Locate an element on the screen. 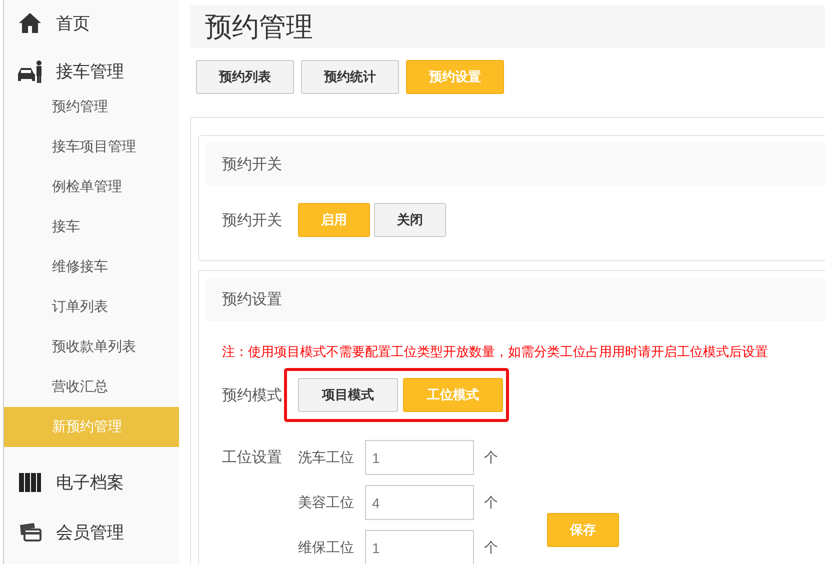 This screenshot has height=564, width=825. sidebar-item: 例检单管理 is located at coordinates (91, 187).